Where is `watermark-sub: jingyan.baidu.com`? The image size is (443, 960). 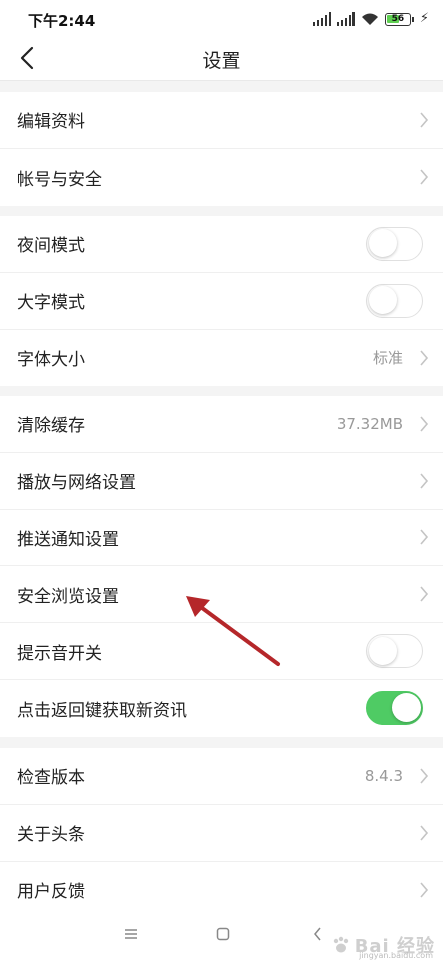
watermark-sub: jingyan.baidu.com is located at coordinates (396, 955).